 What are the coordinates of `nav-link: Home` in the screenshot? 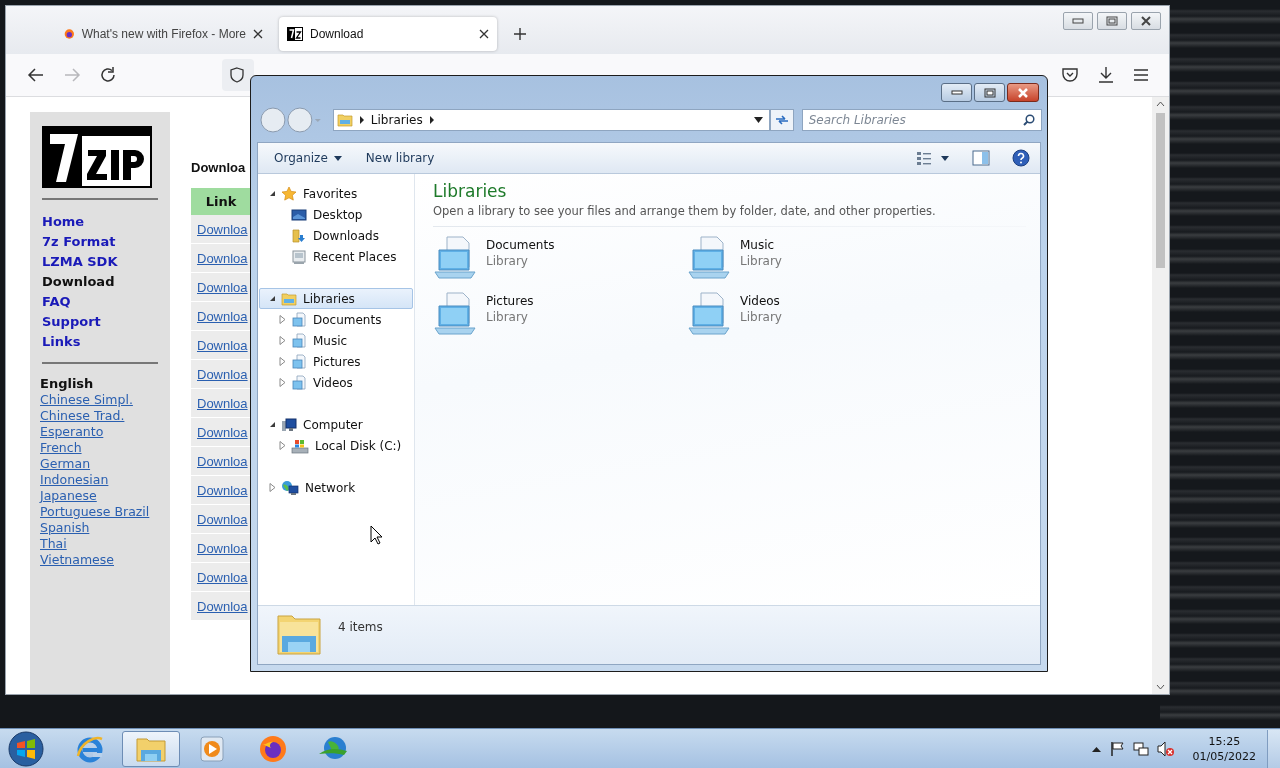 It's located at (100, 222).